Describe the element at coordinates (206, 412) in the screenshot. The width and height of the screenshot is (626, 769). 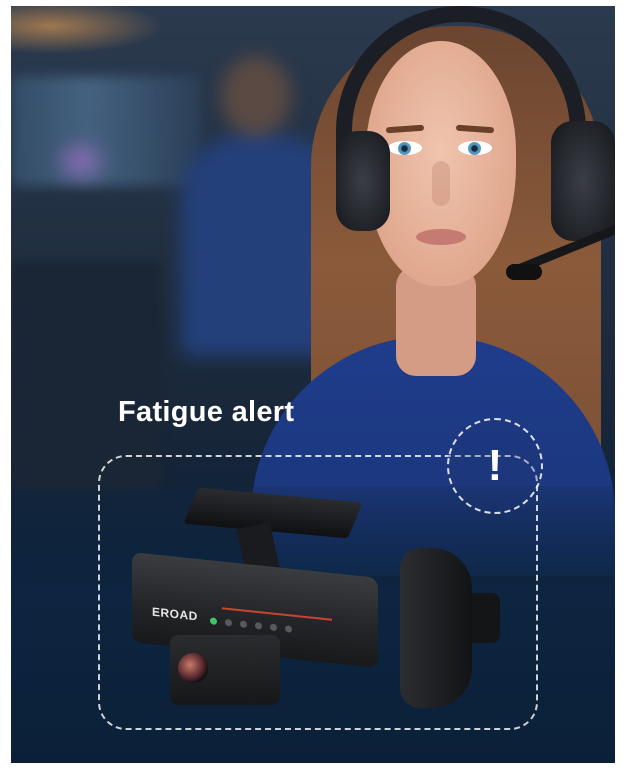
I see `feature-title: Fatigue alert` at that location.